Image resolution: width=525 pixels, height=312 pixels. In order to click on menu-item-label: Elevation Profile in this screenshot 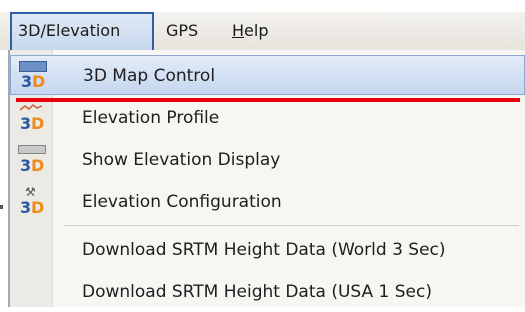, I will do `click(151, 118)`.